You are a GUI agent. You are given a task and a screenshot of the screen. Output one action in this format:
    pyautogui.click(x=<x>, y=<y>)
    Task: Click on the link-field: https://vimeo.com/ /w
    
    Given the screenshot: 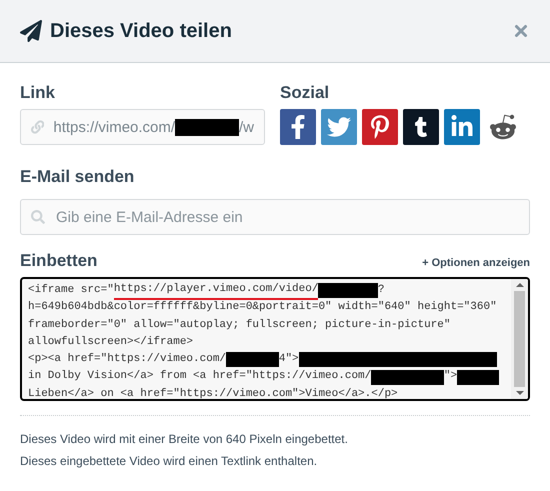 What is the action you would take?
    pyautogui.click(x=142, y=127)
    